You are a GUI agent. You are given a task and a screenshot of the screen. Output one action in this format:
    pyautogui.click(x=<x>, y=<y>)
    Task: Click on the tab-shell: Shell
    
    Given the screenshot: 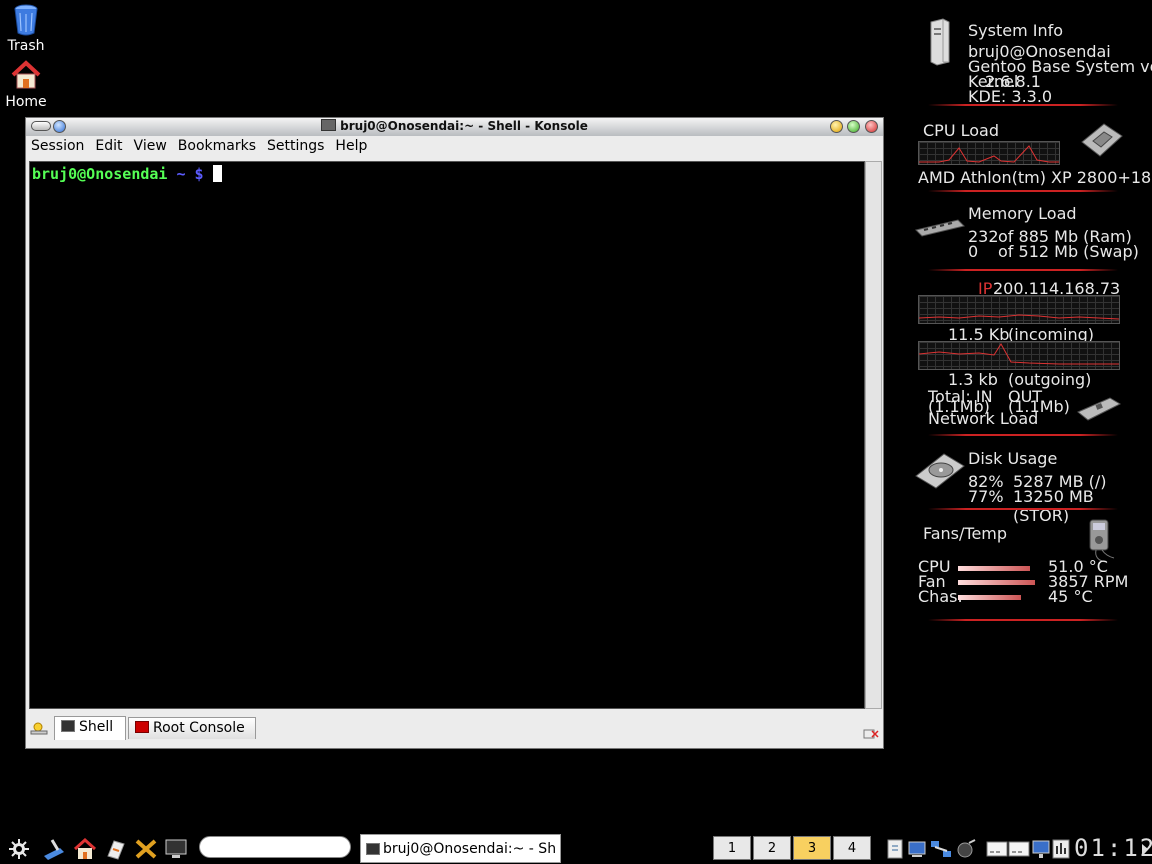 What is the action you would take?
    pyautogui.click(x=90, y=728)
    